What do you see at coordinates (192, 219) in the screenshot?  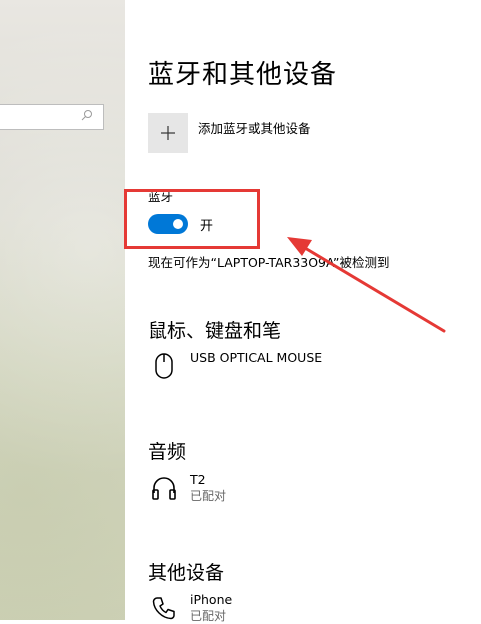 I see `annotation-highlight-box` at bounding box center [192, 219].